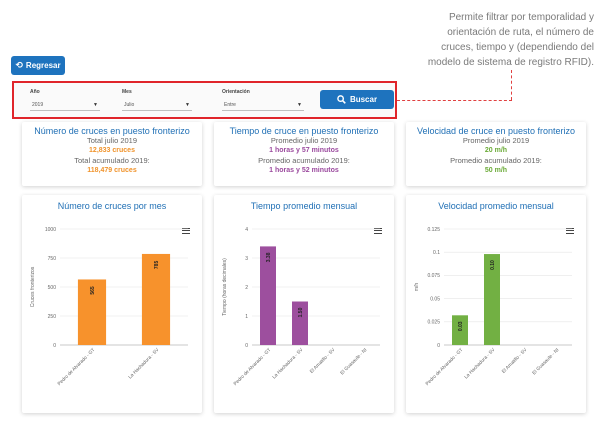 This screenshot has width=600, height=424. What do you see at coordinates (246, 317) in the screenshot?
I see `y-tick-label: 1` at bounding box center [246, 317].